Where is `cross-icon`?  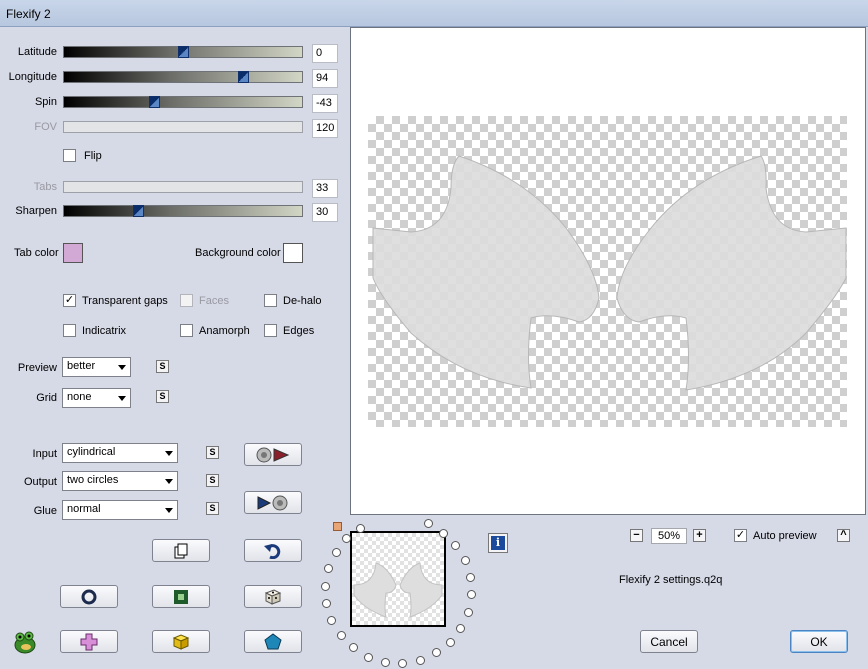
cross-icon is located at coordinates (89, 641).